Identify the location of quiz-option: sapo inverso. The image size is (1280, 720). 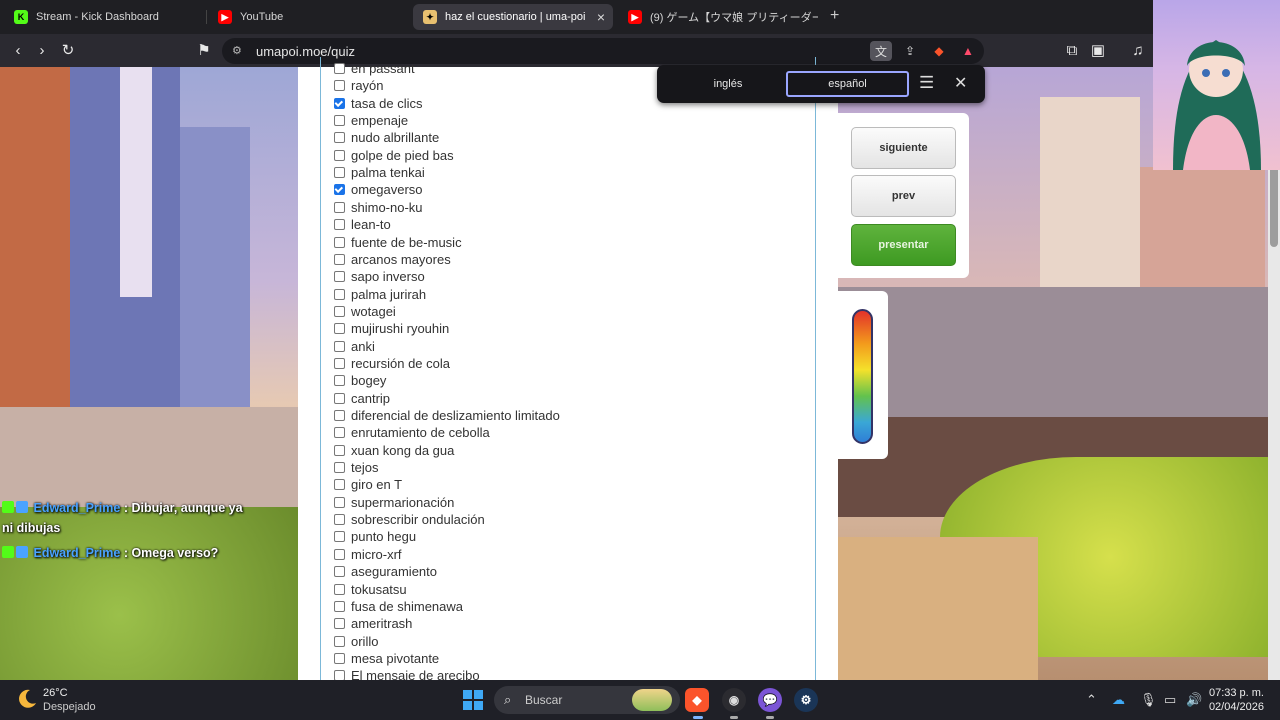
(379, 276).